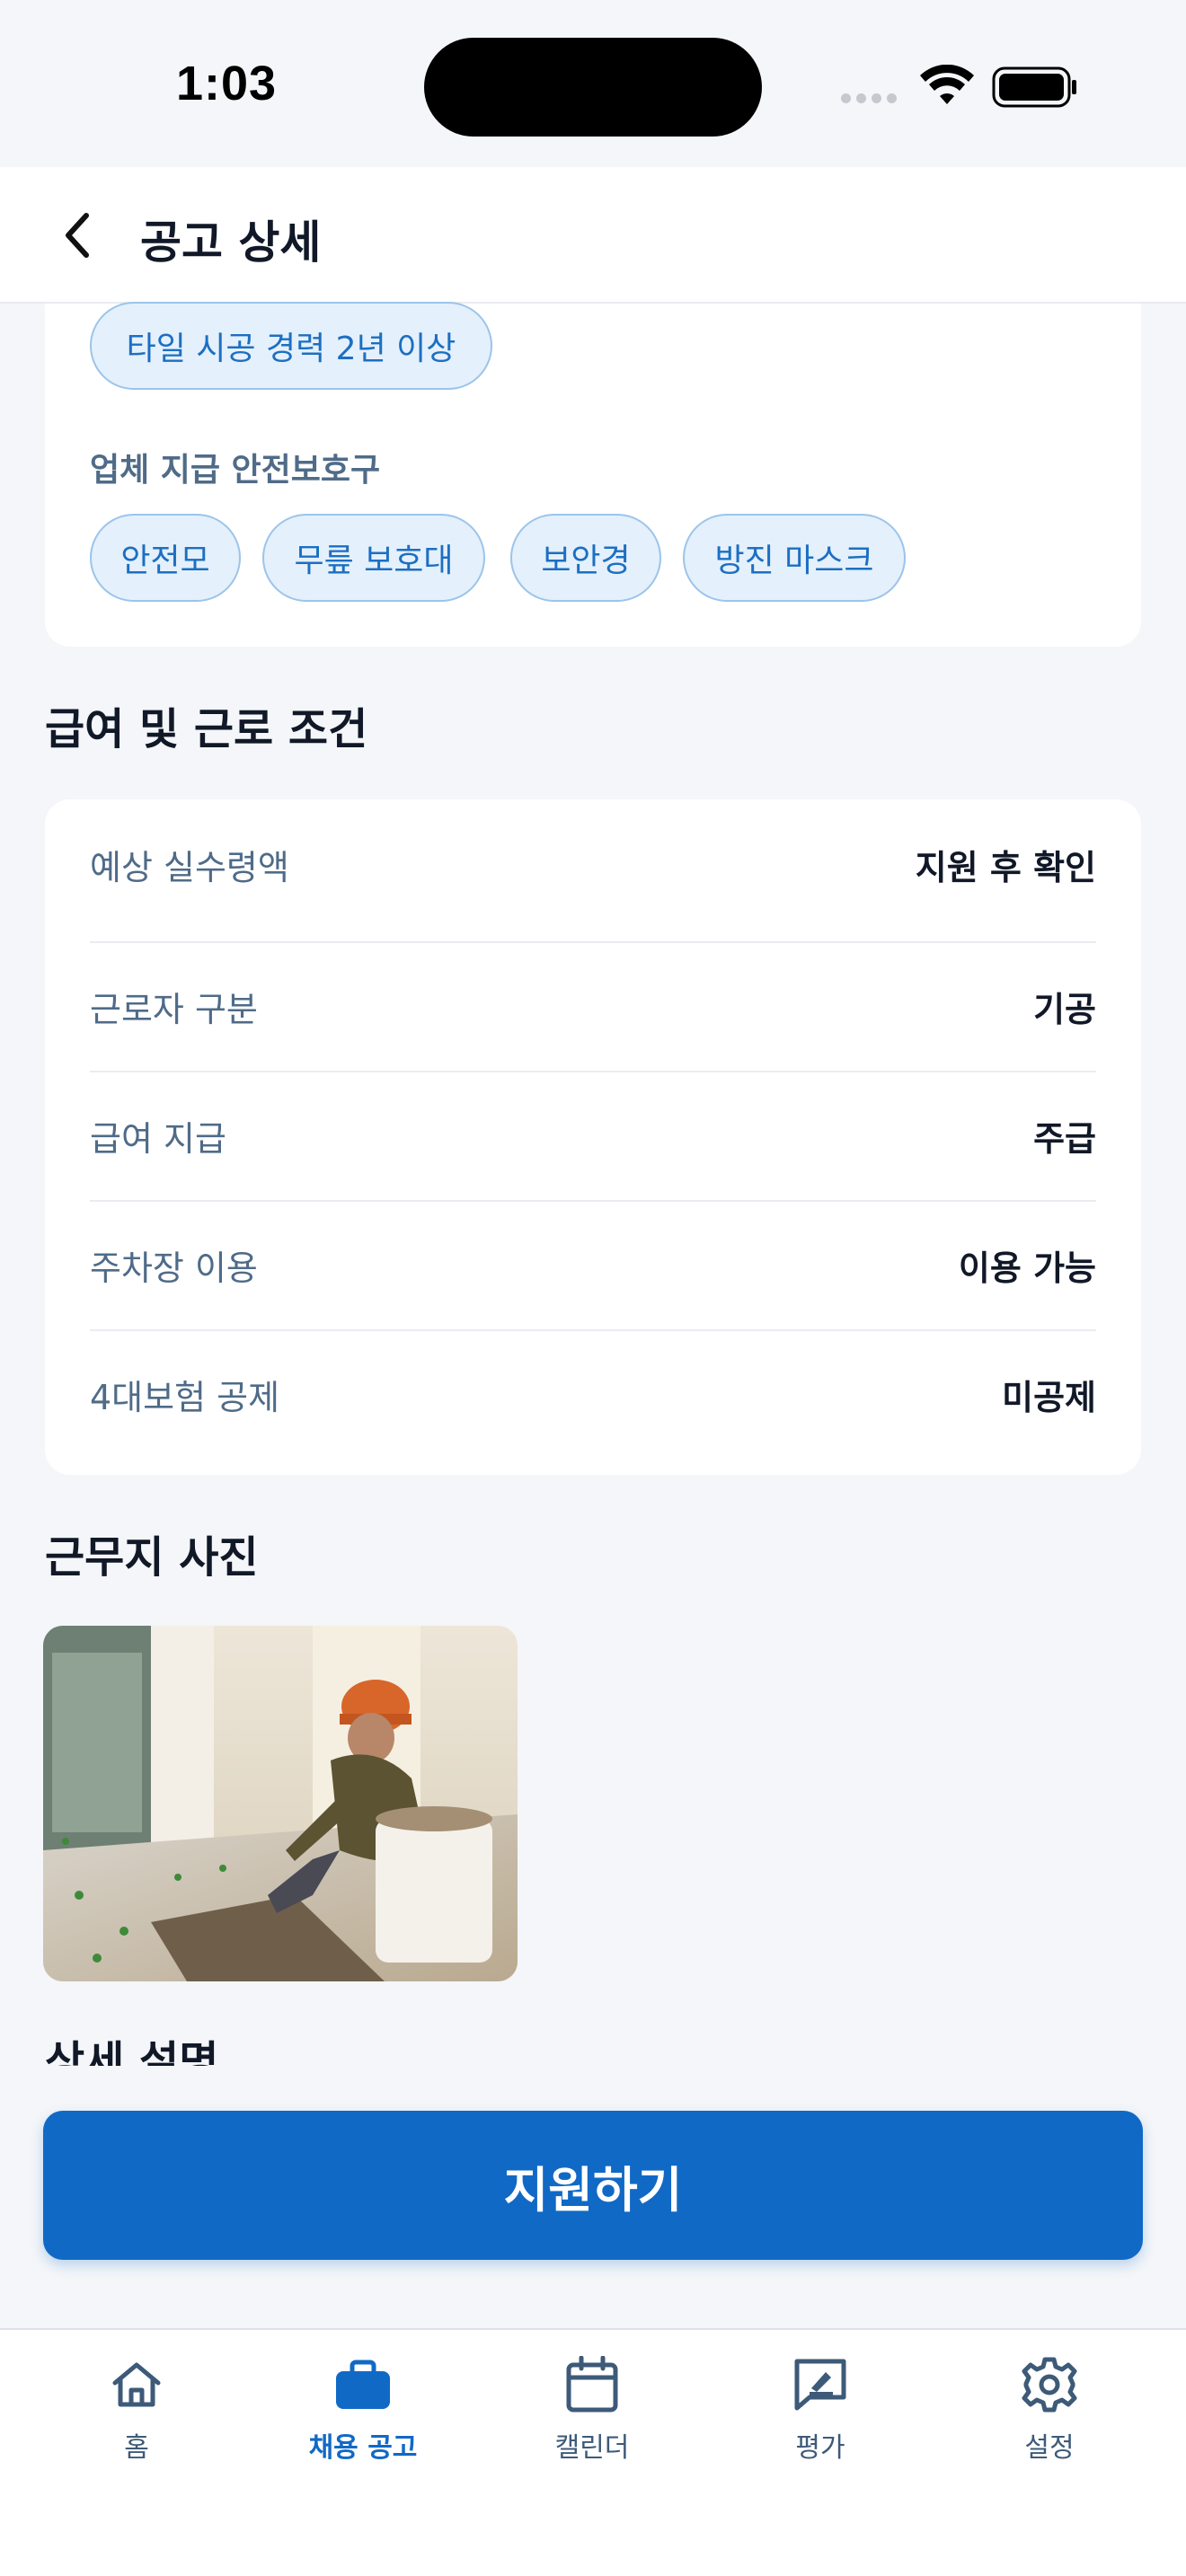  Describe the element at coordinates (593, 235) in the screenshot. I see `app-header: 공고 상세` at that location.